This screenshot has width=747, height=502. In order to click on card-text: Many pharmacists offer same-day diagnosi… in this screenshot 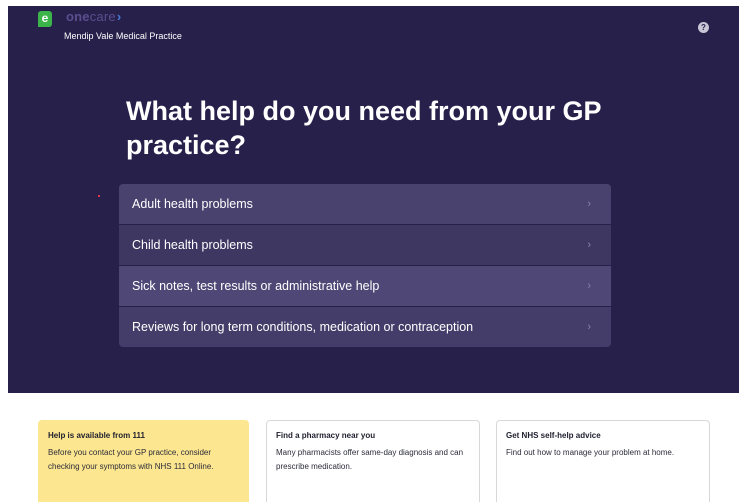, I will do `click(370, 459)`.